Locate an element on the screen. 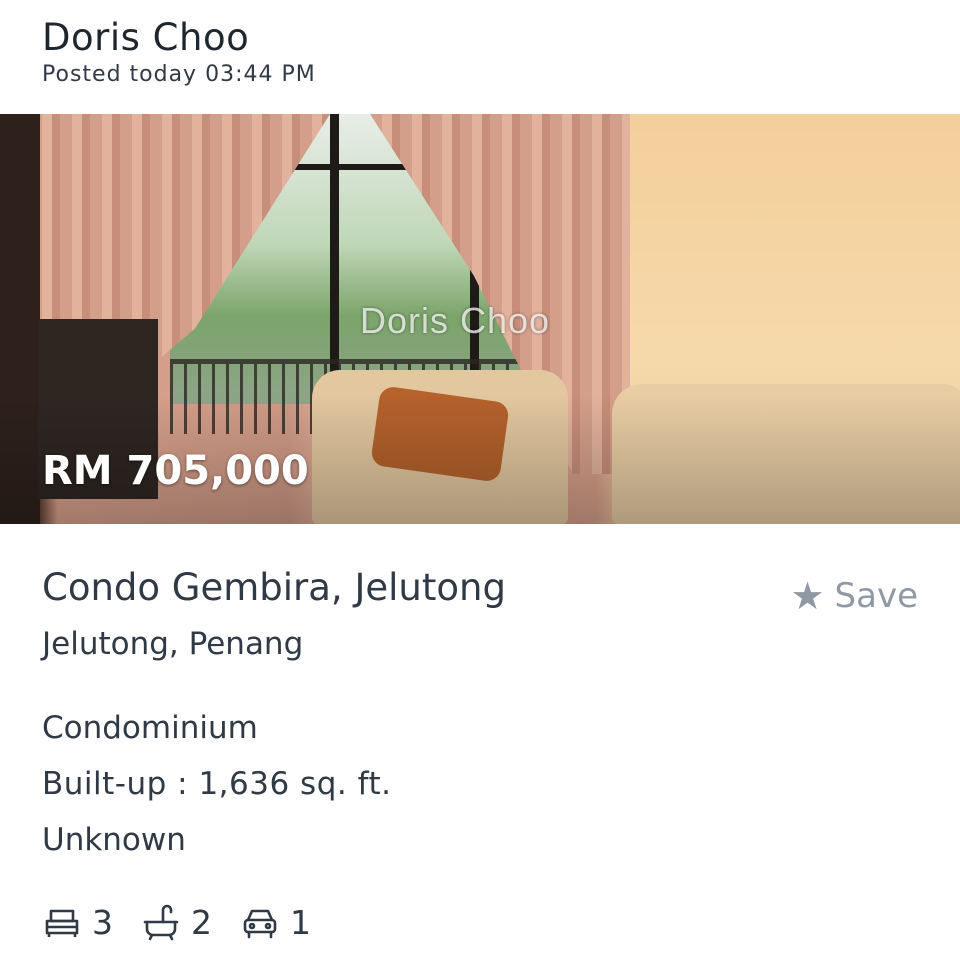 The width and height of the screenshot is (960, 971). features-row: 3 2 1 is located at coordinates (190, 922).